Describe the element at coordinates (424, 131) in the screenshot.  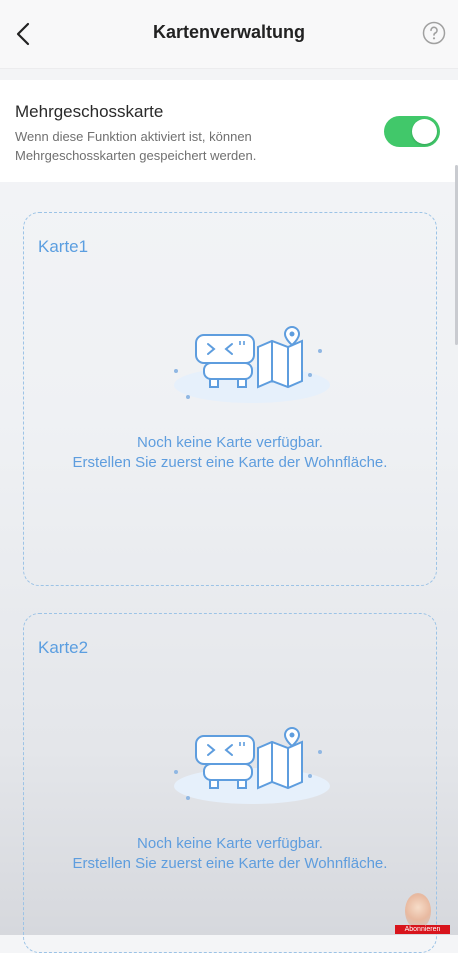
I see `toggle-knob` at that location.